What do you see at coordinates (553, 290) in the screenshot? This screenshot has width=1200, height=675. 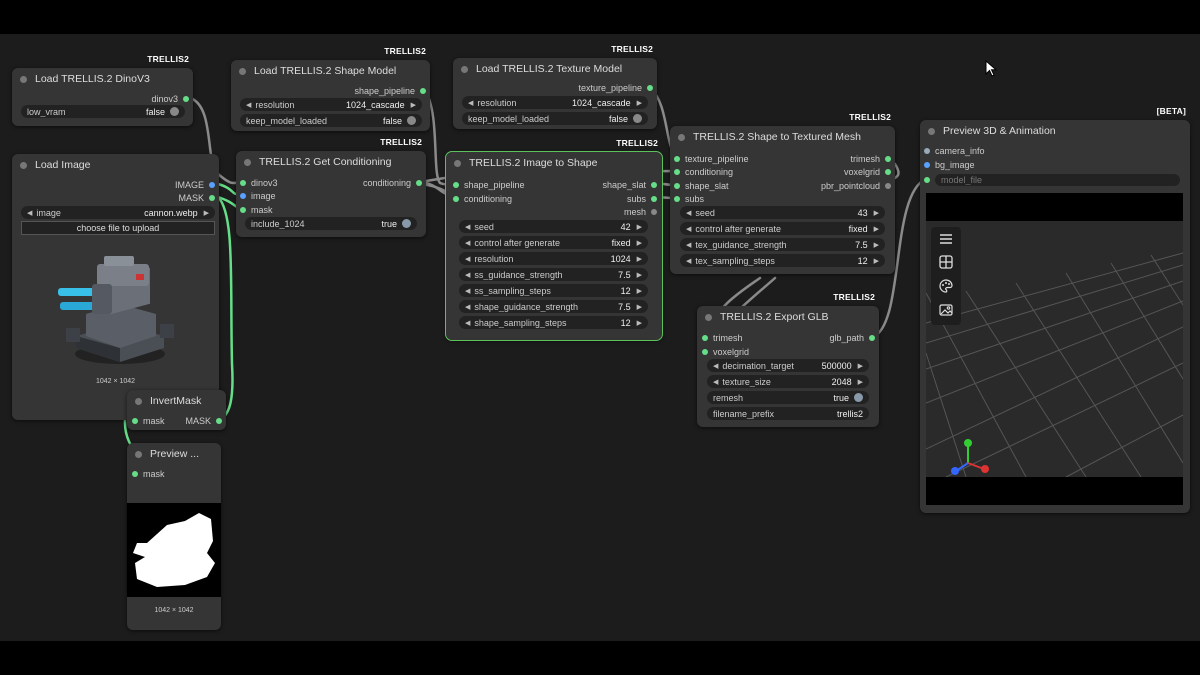 I see `widget-ss-sampling-steps: ◀ ss_sampling_steps 12 ▶` at bounding box center [553, 290].